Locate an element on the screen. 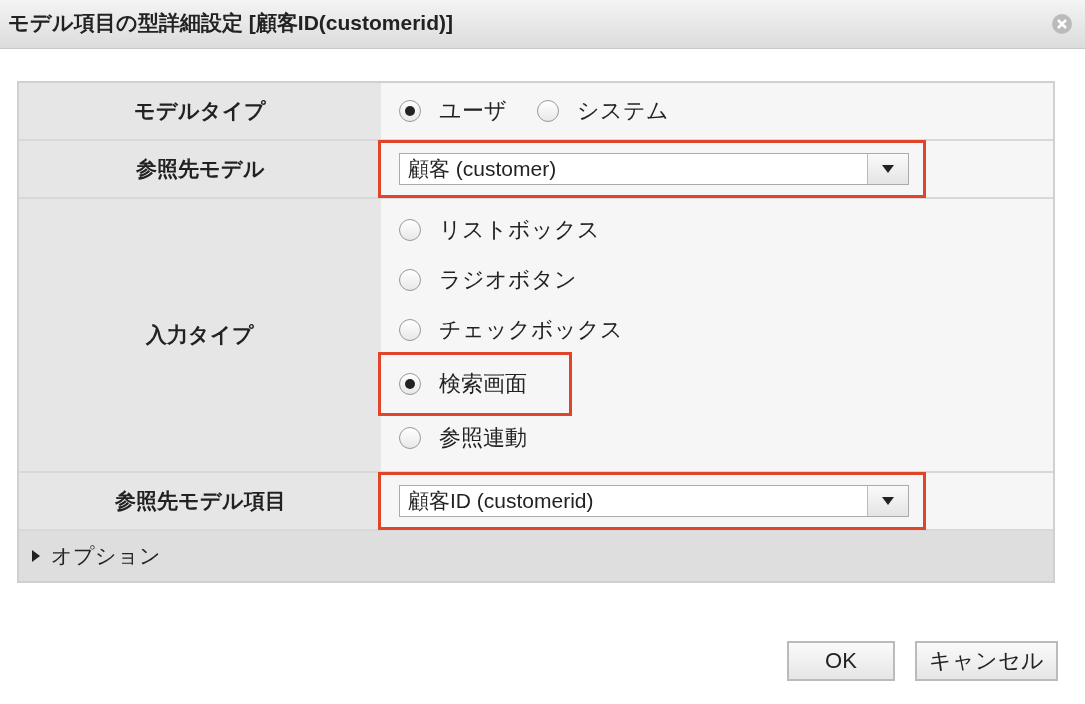 The width and height of the screenshot is (1085, 704). window-title: モデル項目の型詳細設定 [顧客ID(customerid)] is located at coordinates (230, 23).